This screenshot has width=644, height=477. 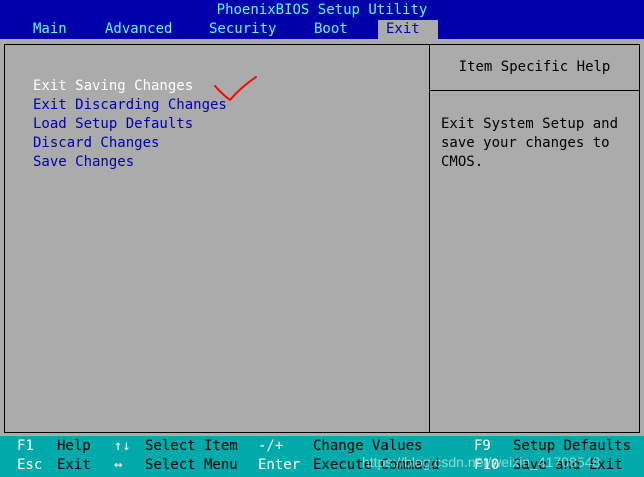 What do you see at coordinates (271, 446) in the screenshot?
I see `key-minus-plus: -/+` at bounding box center [271, 446].